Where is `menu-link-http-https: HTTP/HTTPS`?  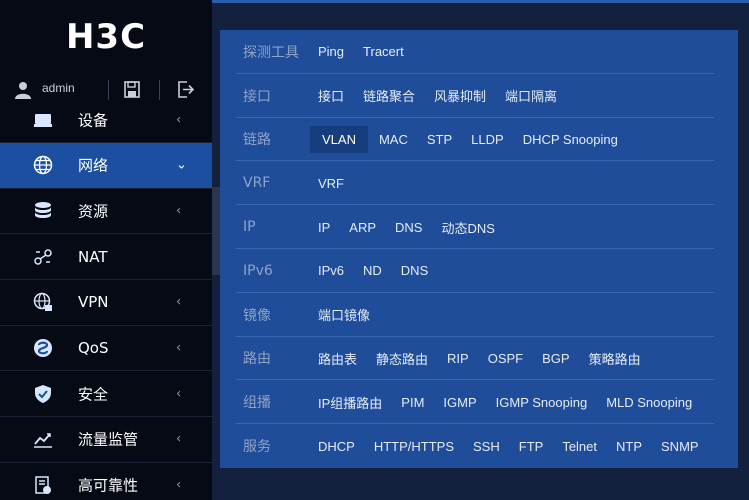
menu-link-http-https: HTTP/HTTPS is located at coordinates (414, 446).